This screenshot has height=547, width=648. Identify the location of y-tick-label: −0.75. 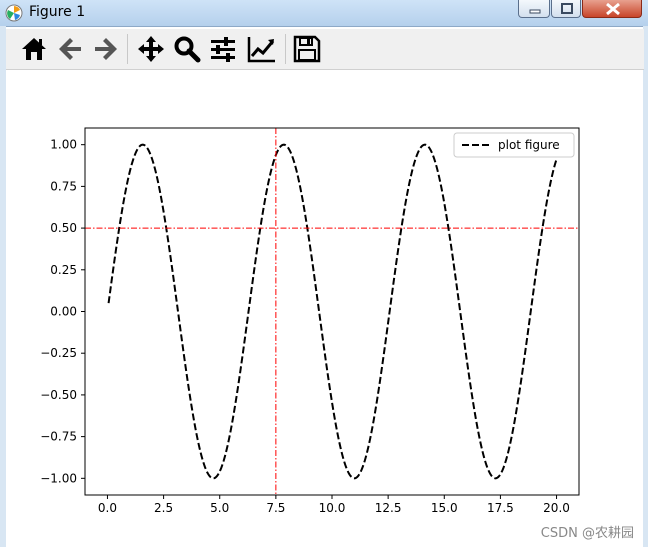
(58, 437).